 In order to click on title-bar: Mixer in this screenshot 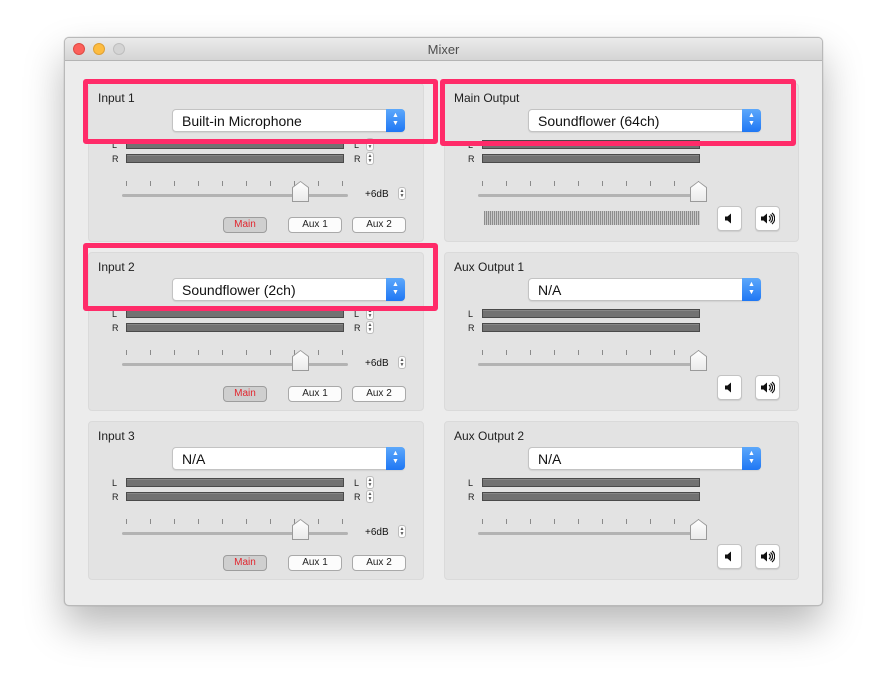, I will do `click(443, 49)`.